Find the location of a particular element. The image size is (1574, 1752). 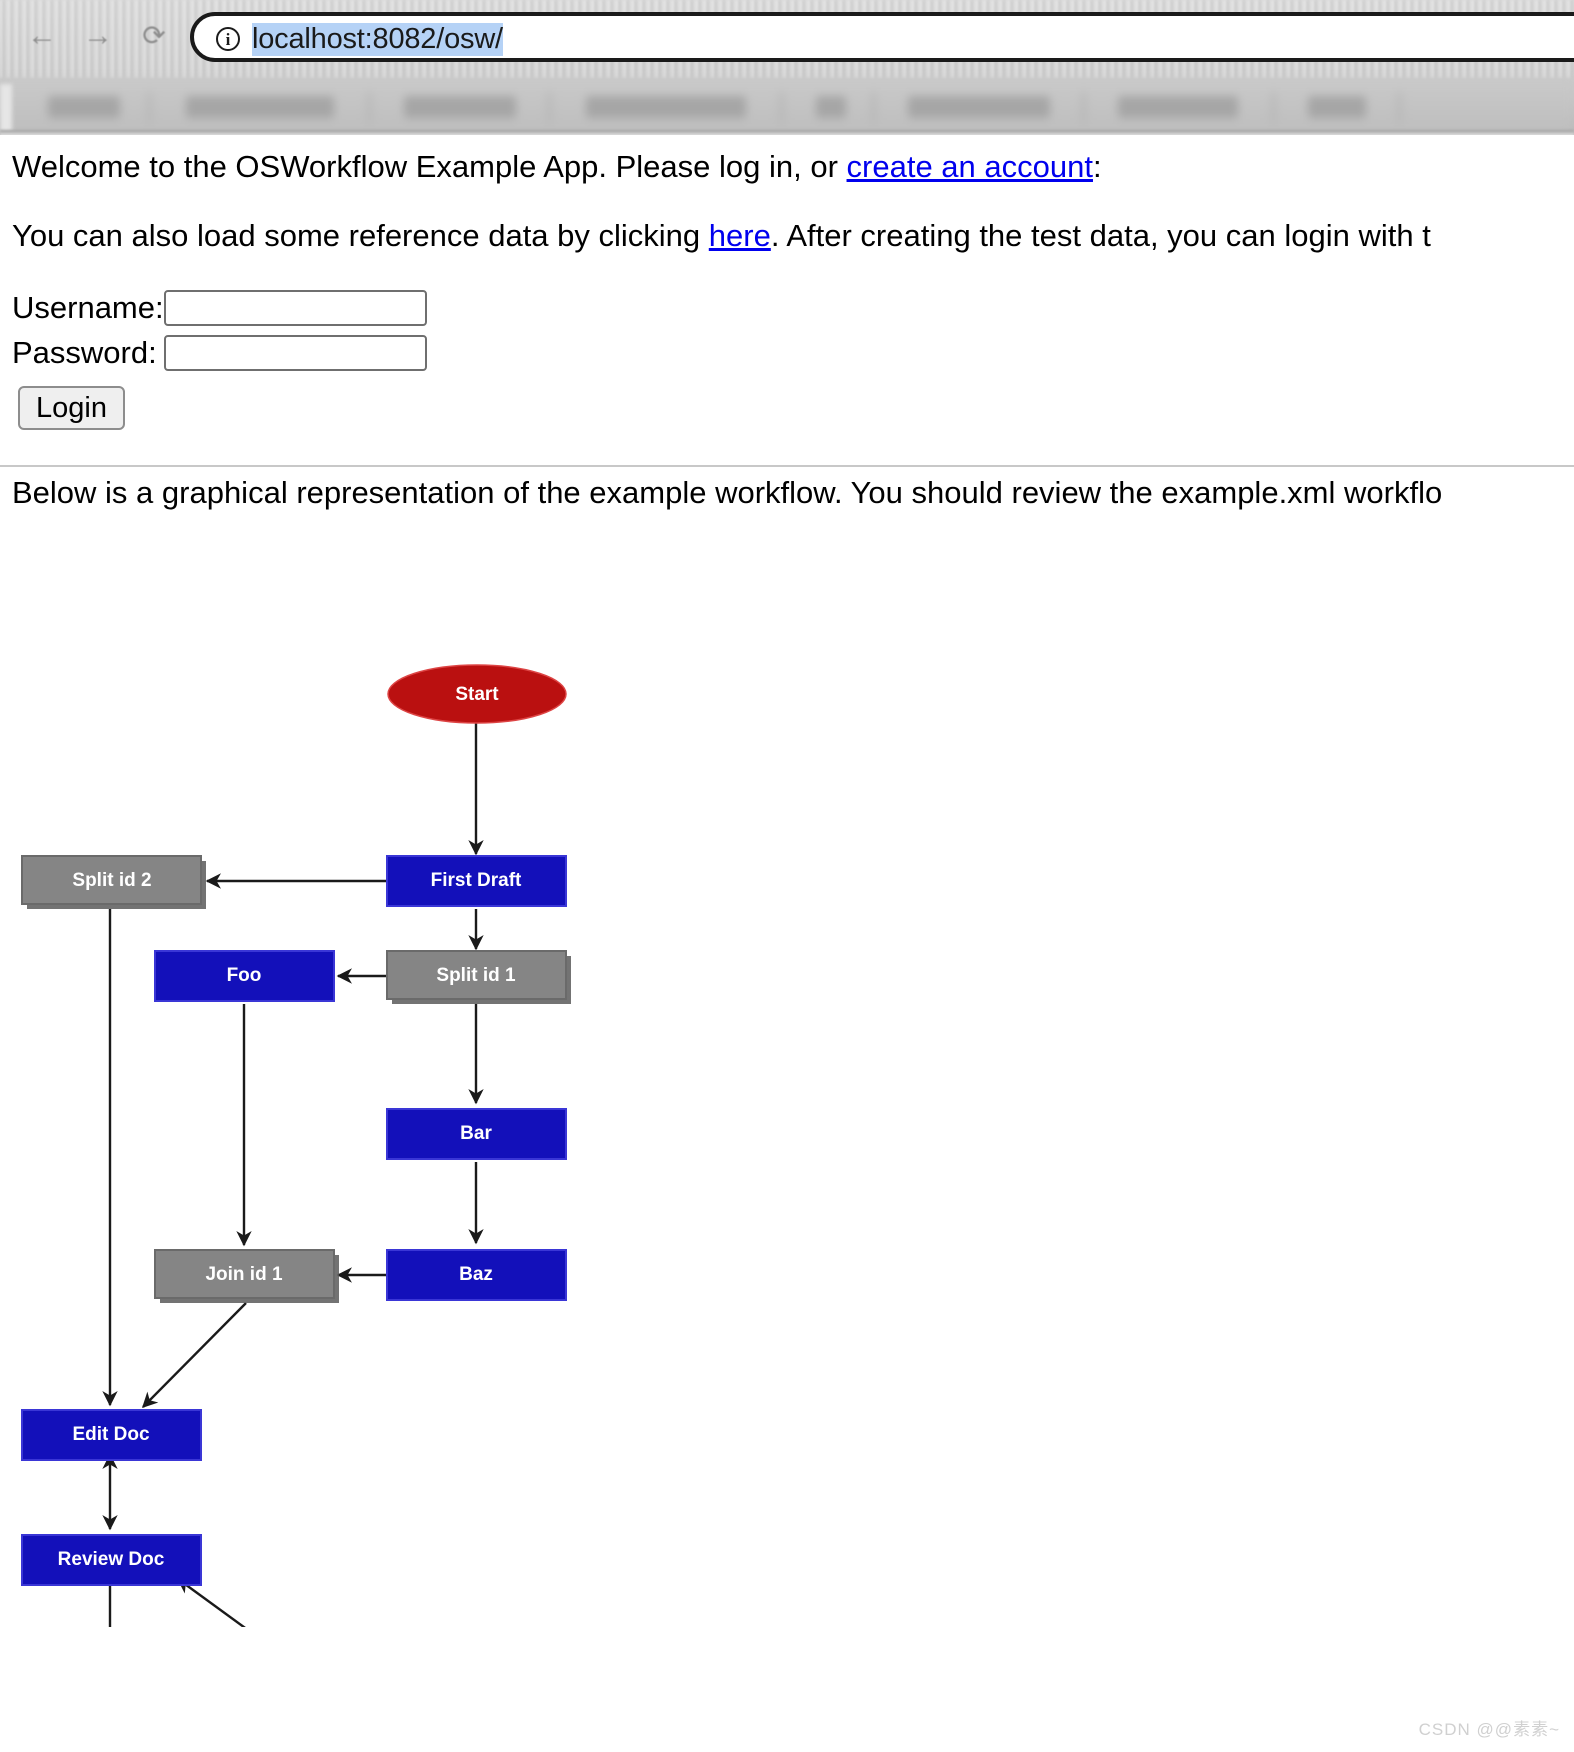

reload-icon: ⟳ is located at coordinates (154, 36).